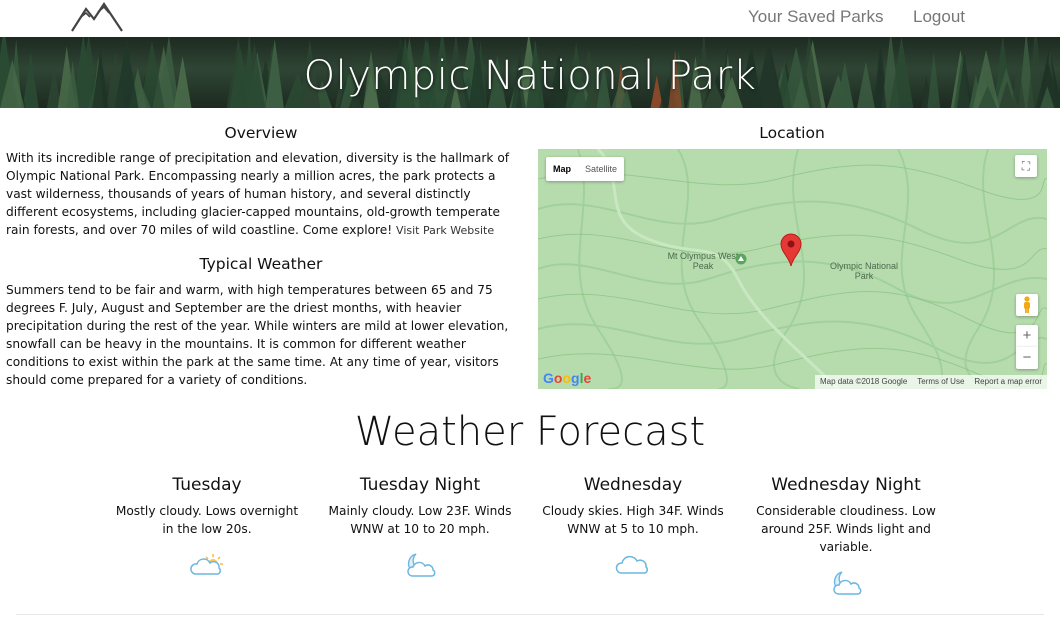 The height and width of the screenshot is (617, 1060). Describe the element at coordinates (445, 230) in the screenshot. I see `visit-park-website-link: Visit Park Website` at that location.